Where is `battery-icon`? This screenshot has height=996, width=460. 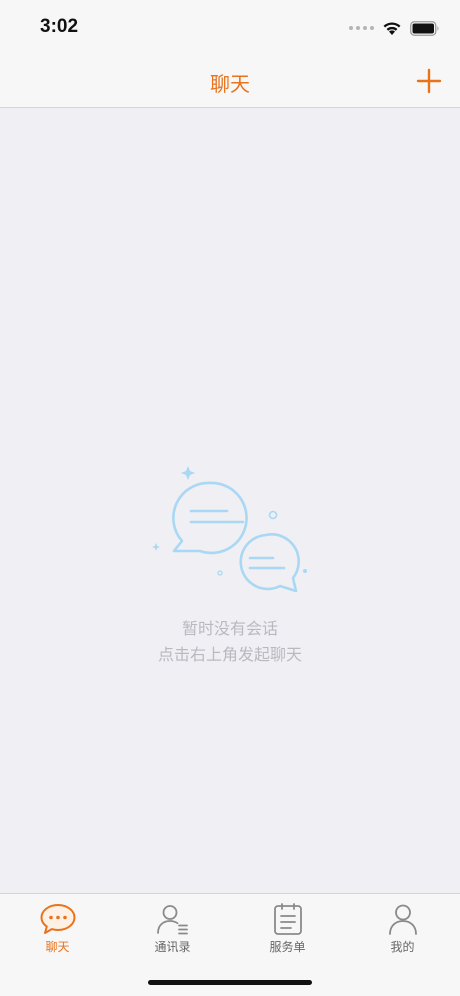
battery-icon is located at coordinates (424, 28).